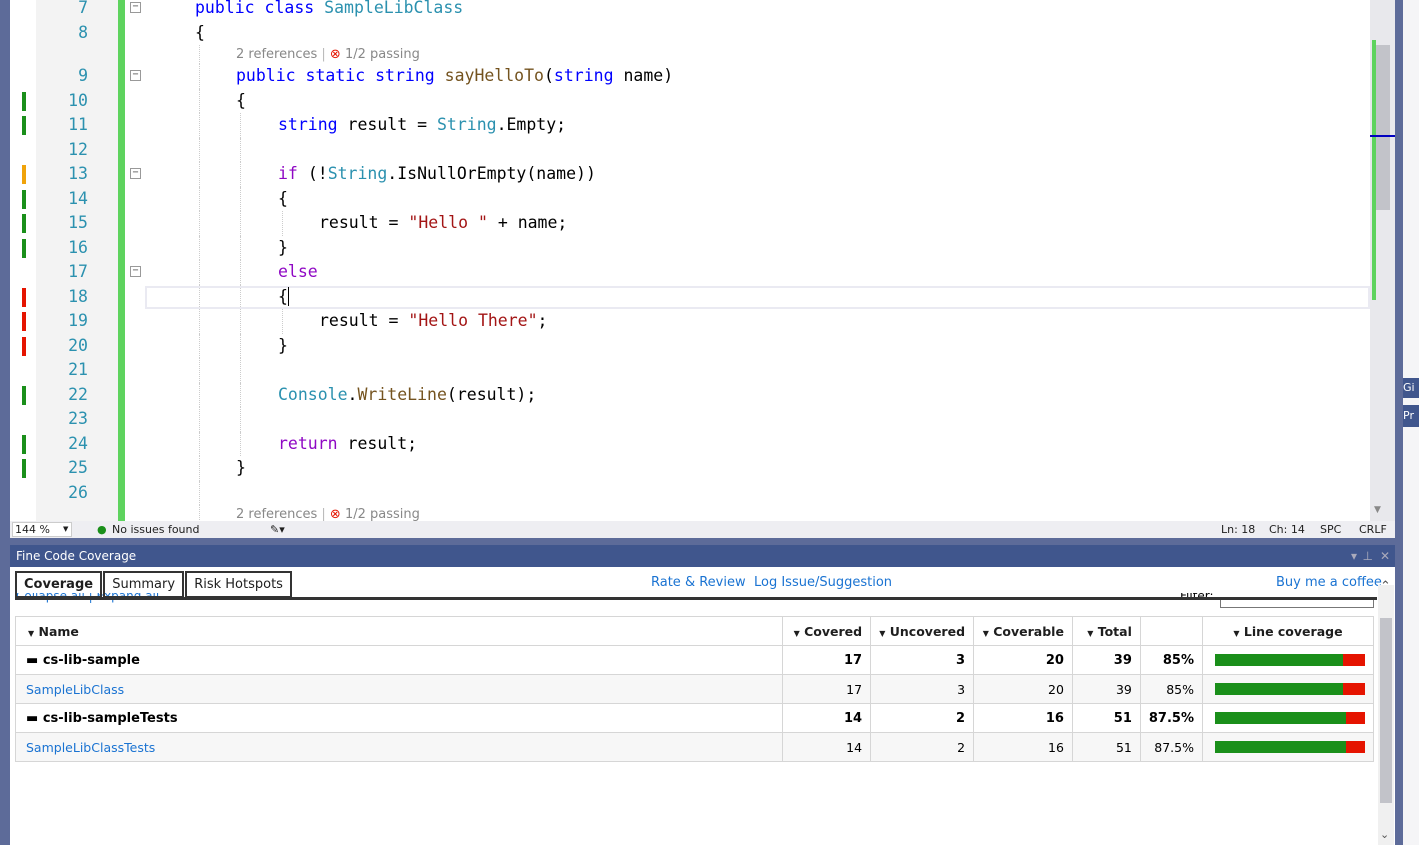 This screenshot has height=845, width=1419. What do you see at coordinates (24, 174) in the screenshot?
I see `coverage-marker-partial` at bounding box center [24, 174].